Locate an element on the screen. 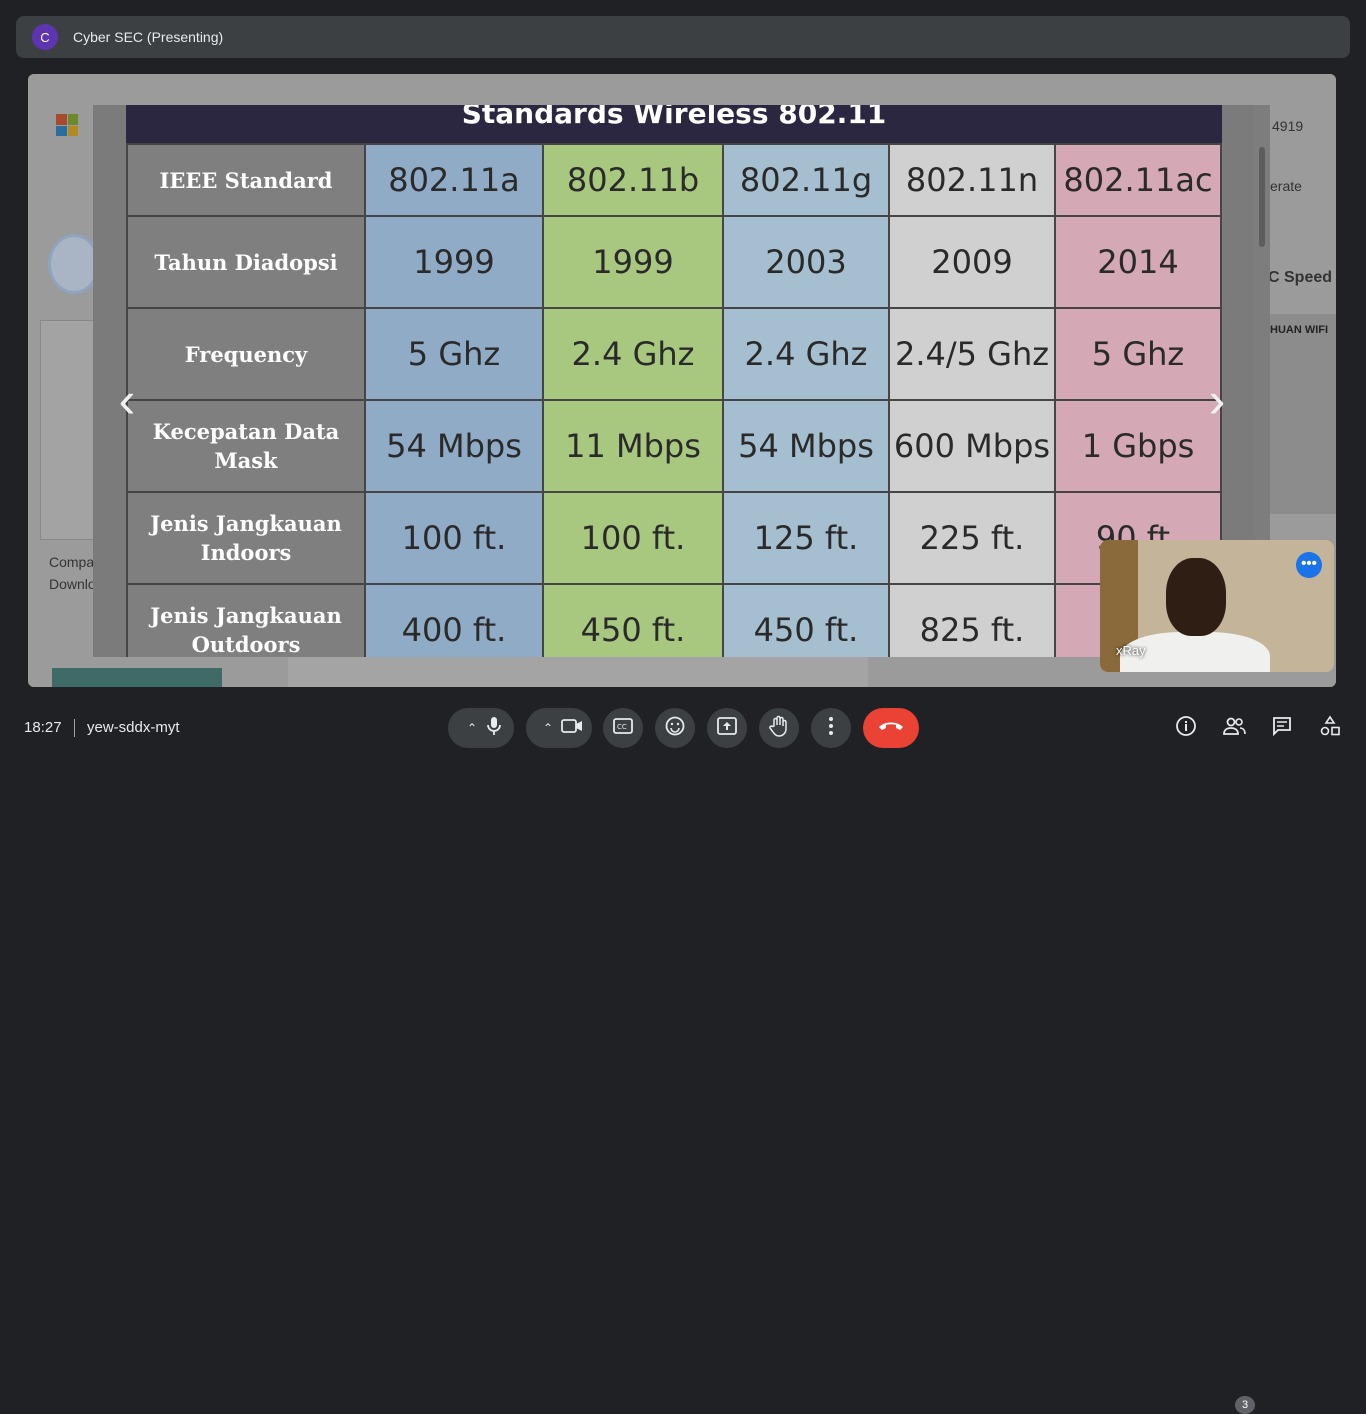 The height and width of the screenshot is (1414, 1366). info-icon is located at coordinates (1186, 728).